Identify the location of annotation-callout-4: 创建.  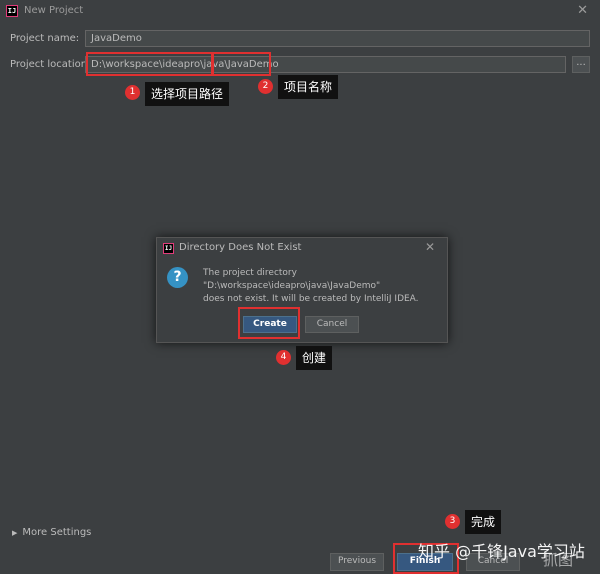
(314, 358).